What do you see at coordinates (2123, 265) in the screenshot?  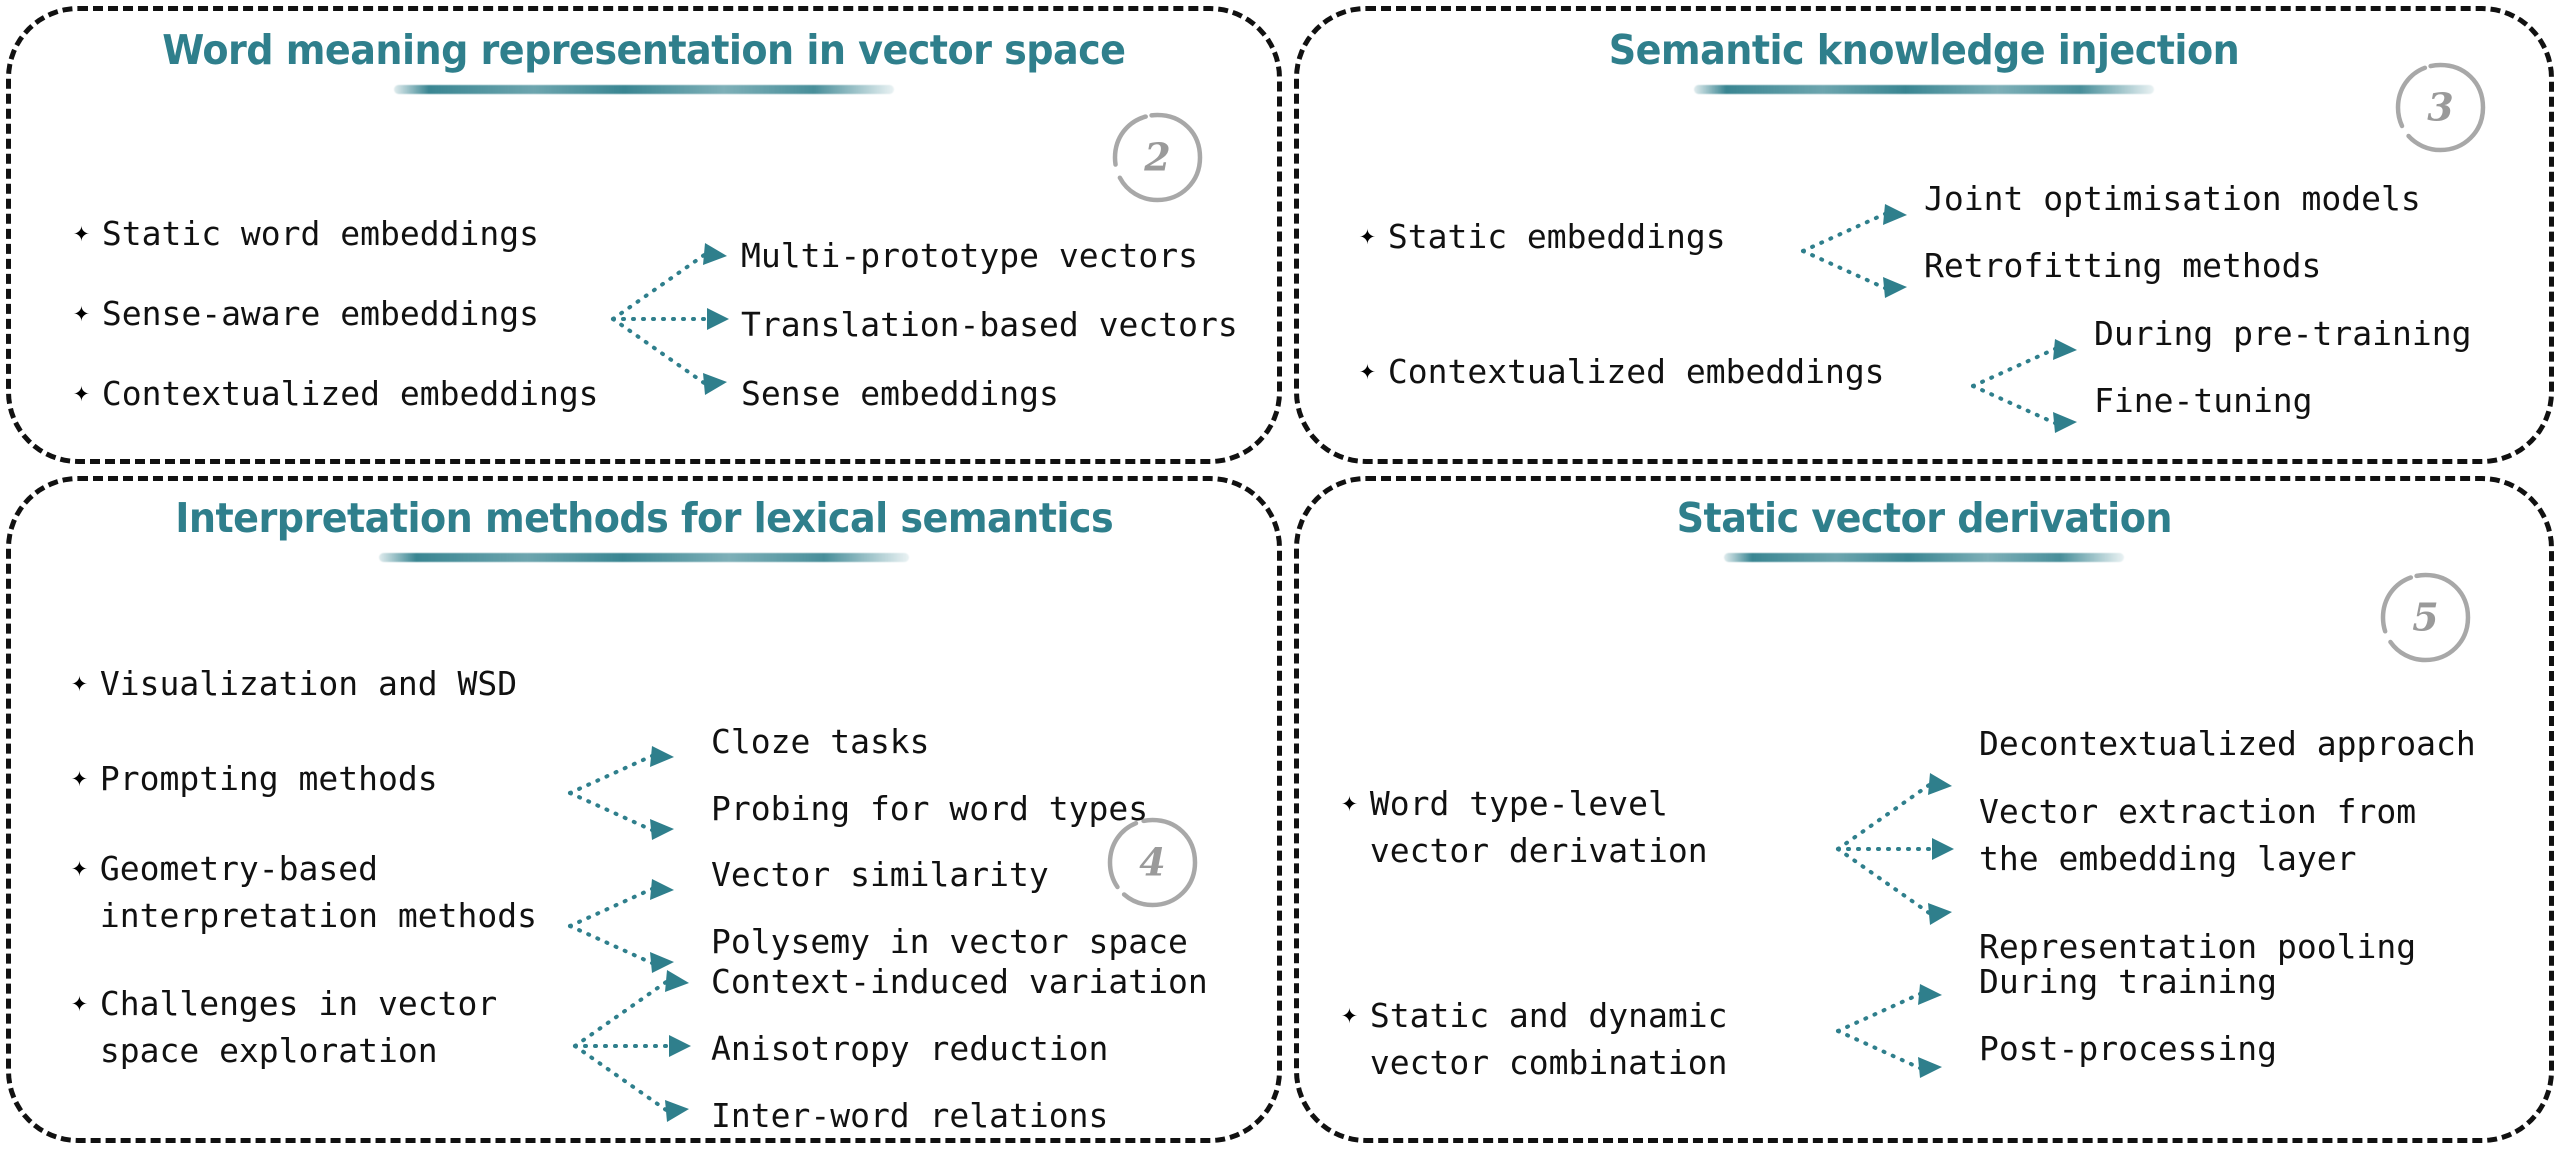 I see `subtopic-label: Retrofitting methods` at bounding box center [2123, 265].